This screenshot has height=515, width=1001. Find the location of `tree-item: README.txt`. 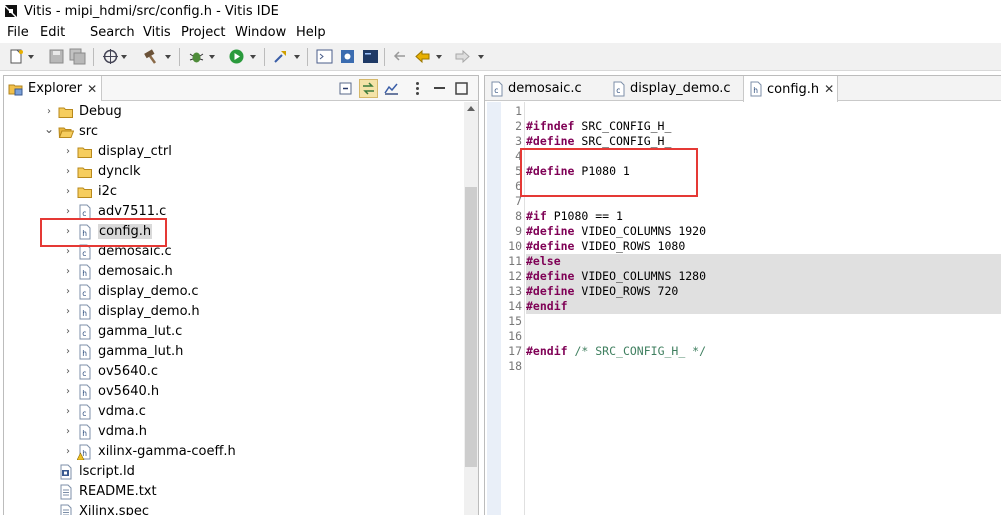

tree-item: README.txt is located at coordinates (234, 492).